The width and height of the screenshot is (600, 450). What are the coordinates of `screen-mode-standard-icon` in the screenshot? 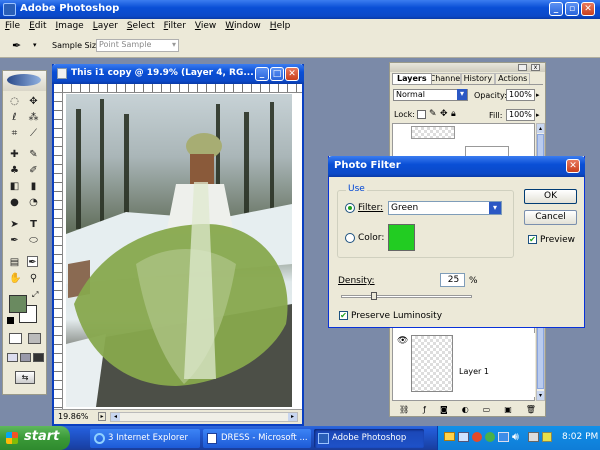 It's located at (12, 357).